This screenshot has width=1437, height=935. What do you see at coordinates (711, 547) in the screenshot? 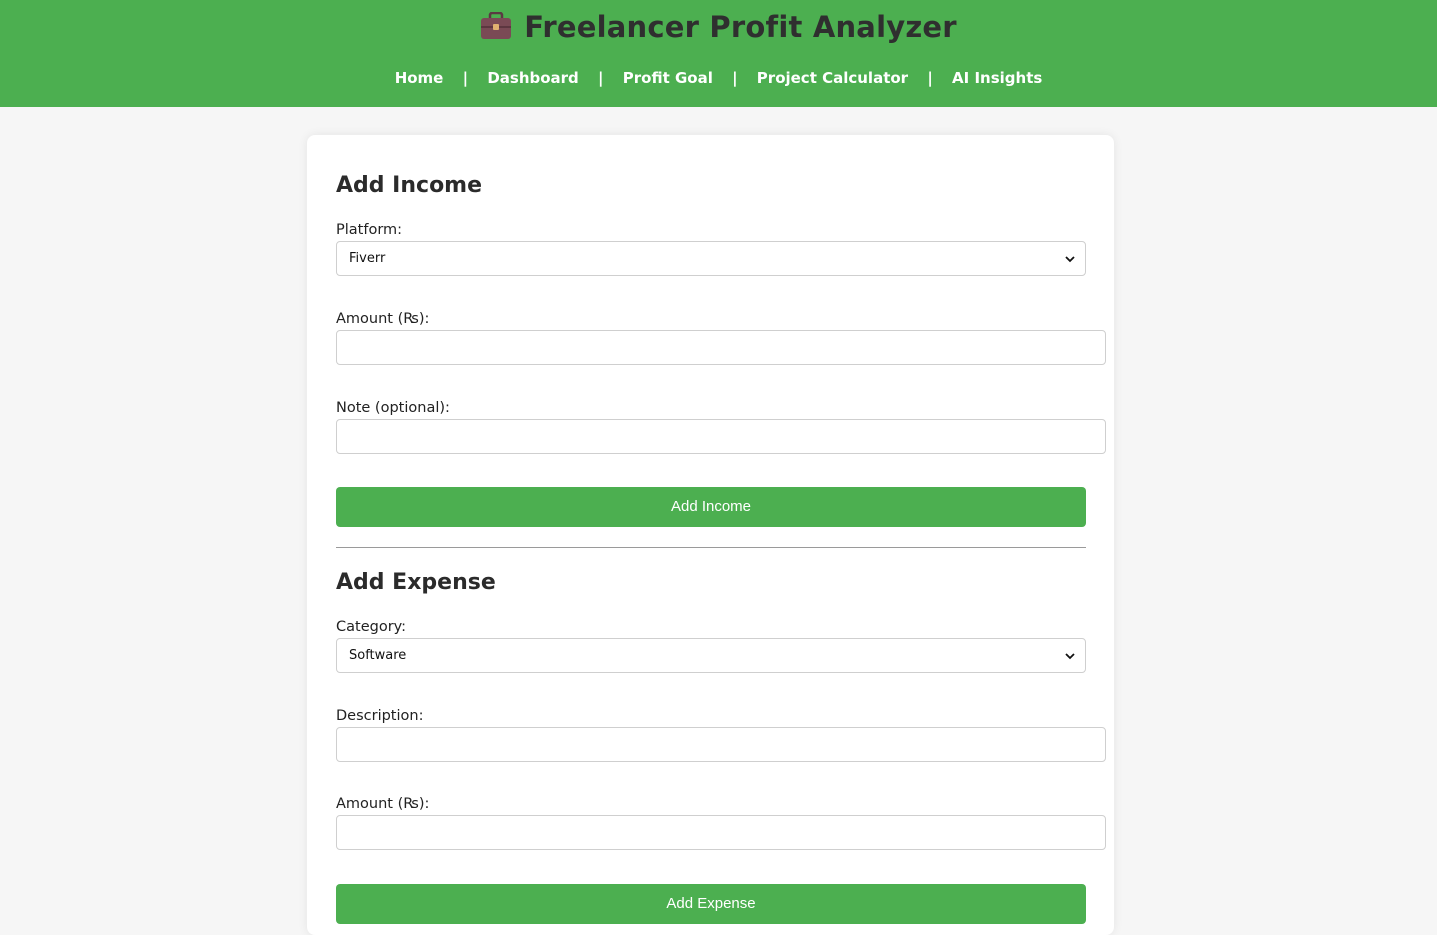
I see `section-divider` at bounding box center [711, 547].